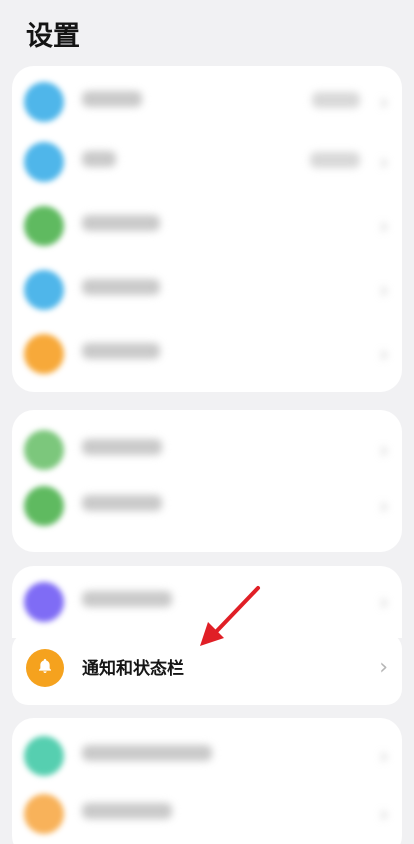  I want to click on page-title: 设置, so click(53, 36).